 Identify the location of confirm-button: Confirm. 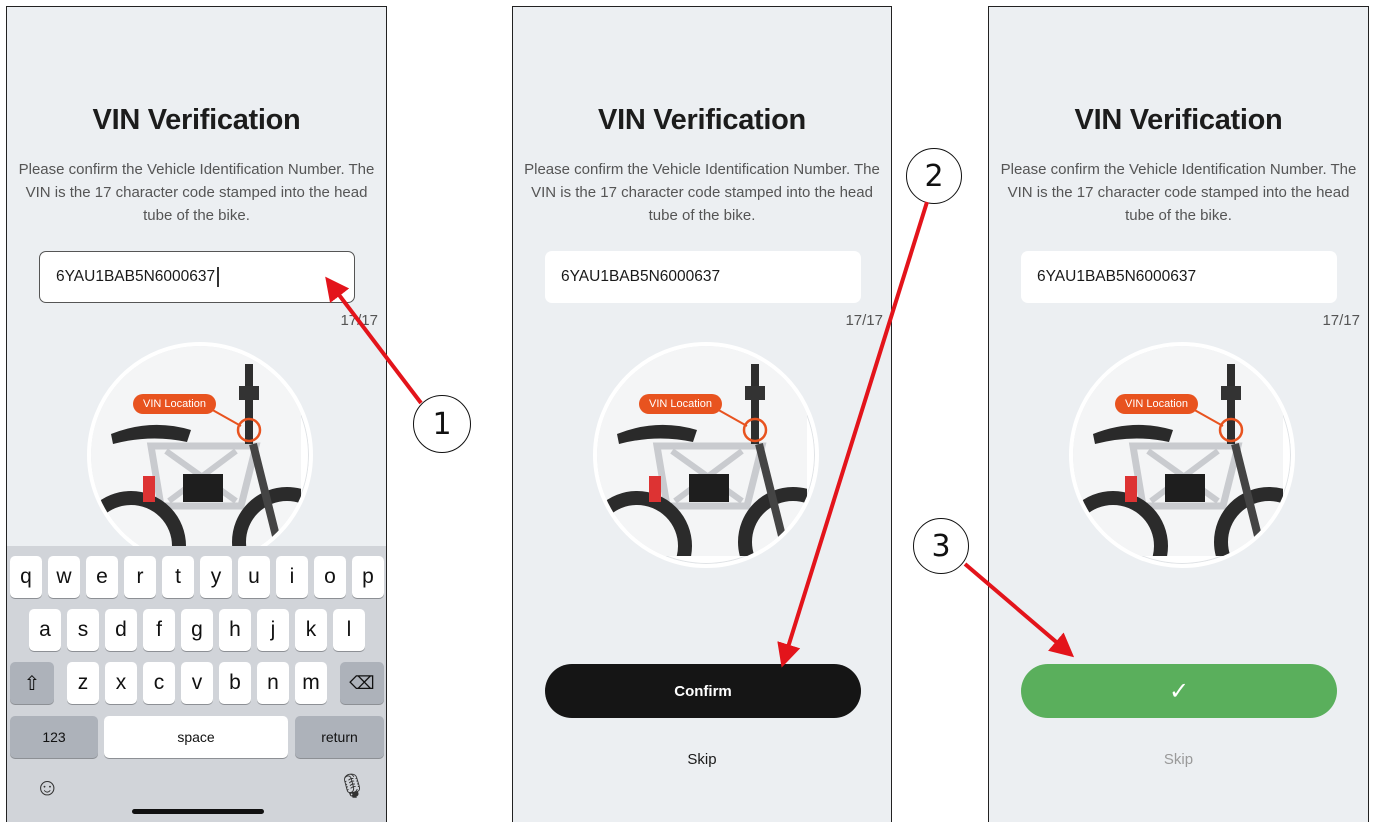
(703, 691).